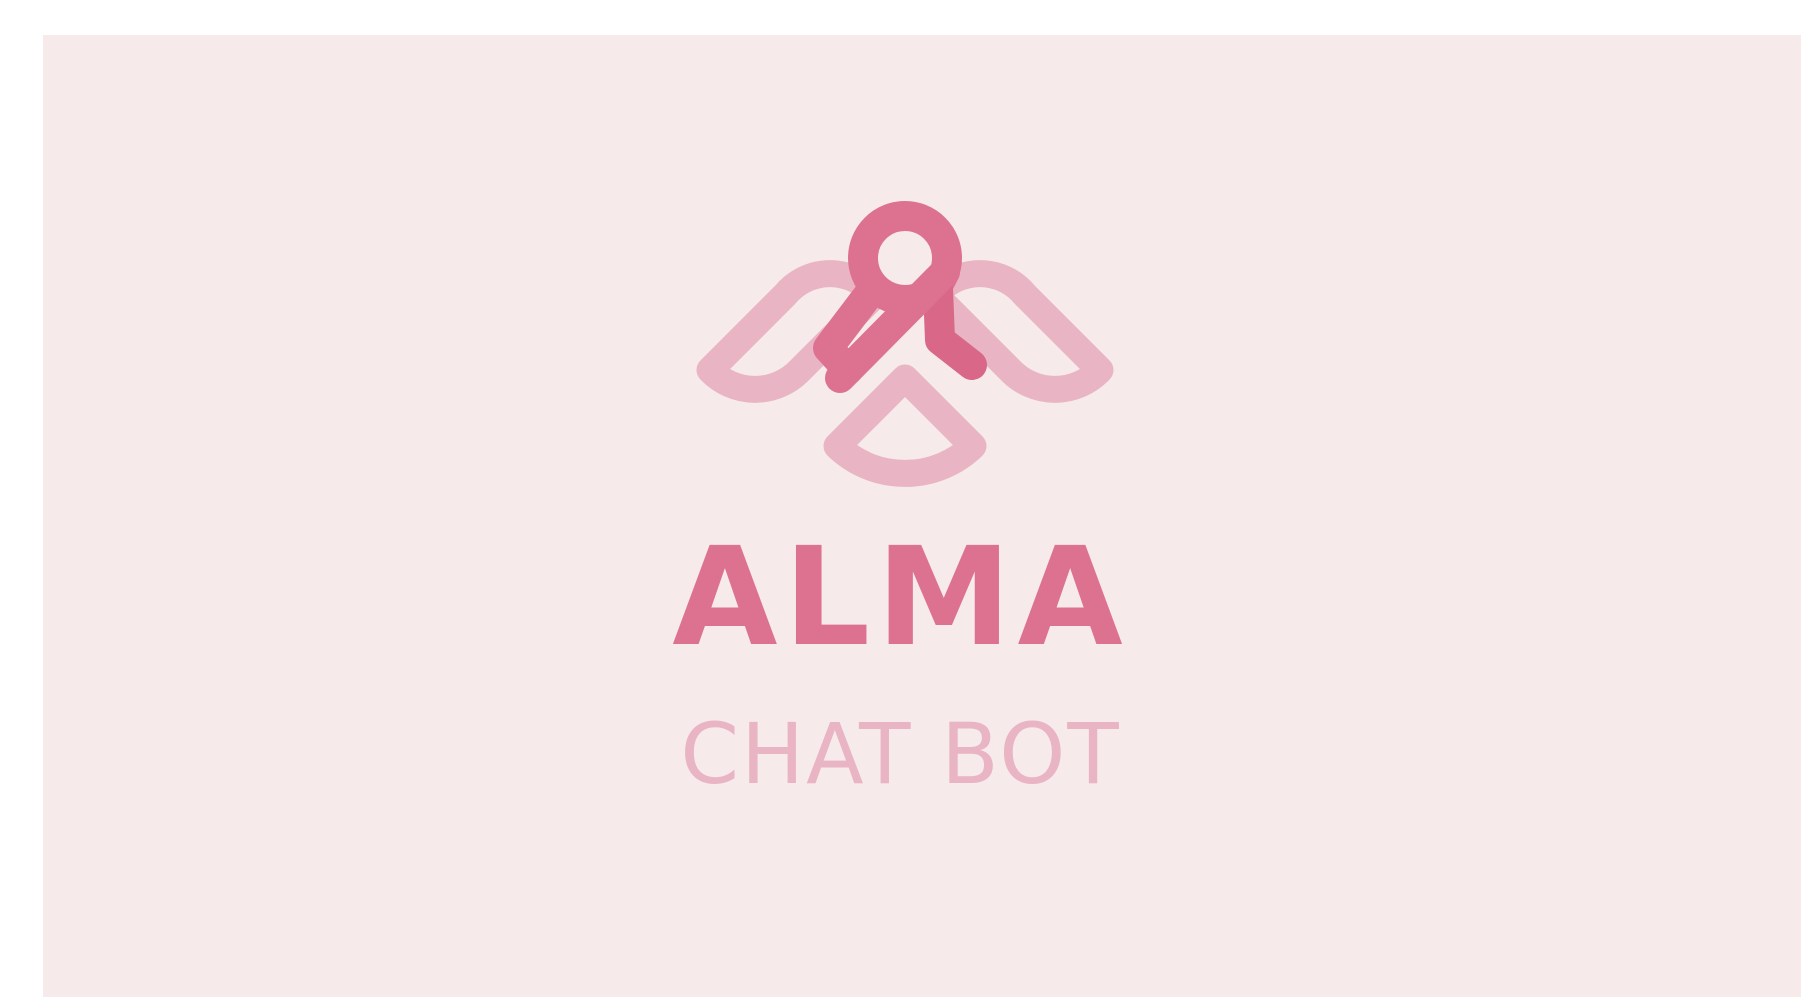 This screenshot has height=999, width=1801. Describe the element at coordinates (905, 425) in the screenshot. I see `angel-body` at that location.